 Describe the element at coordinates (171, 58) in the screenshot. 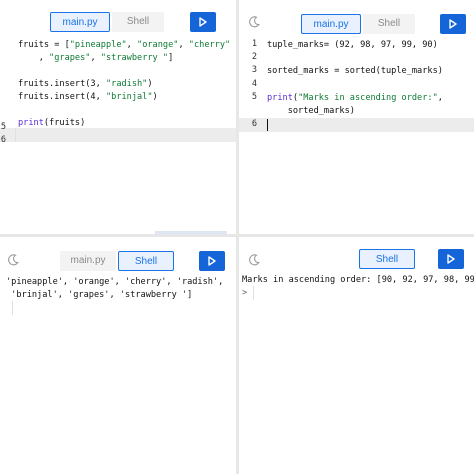

I see `code-text: ]` at that location.